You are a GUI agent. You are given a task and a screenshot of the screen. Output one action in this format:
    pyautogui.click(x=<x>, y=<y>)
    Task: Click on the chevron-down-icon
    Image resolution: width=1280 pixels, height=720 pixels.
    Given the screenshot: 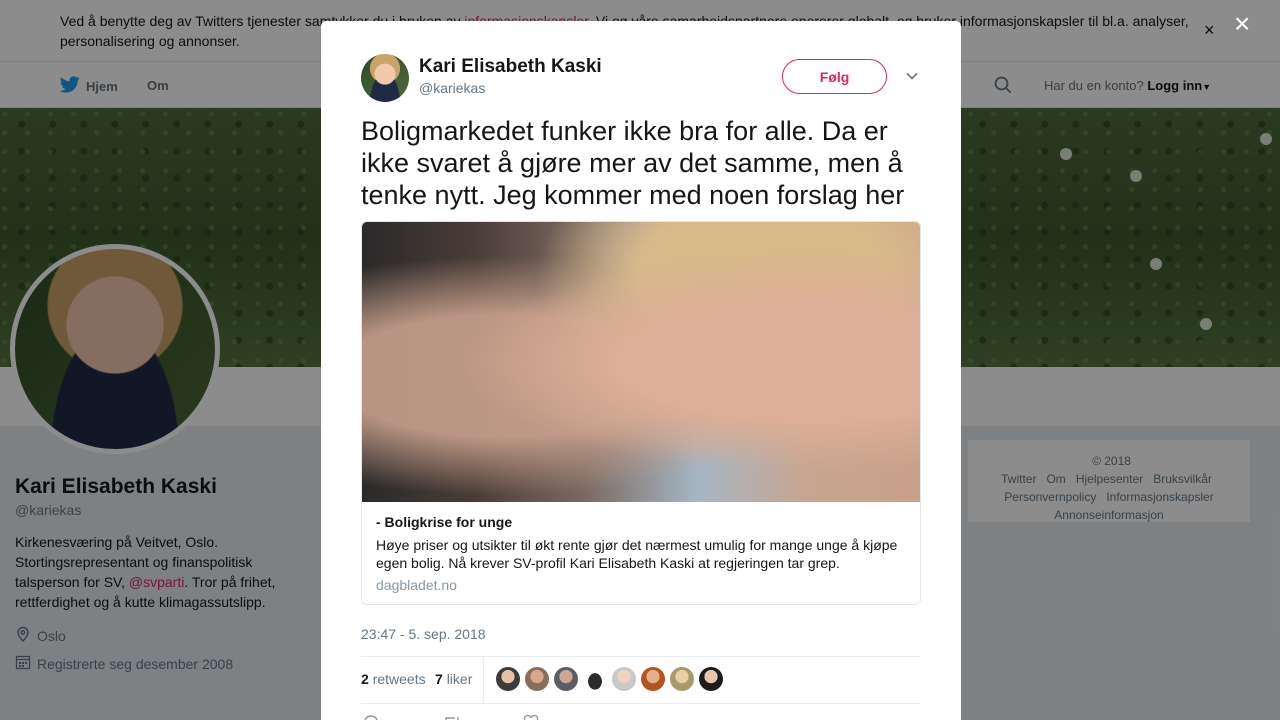 What is the action you would take?
    pyautogui.click(x=912, y=76)
    